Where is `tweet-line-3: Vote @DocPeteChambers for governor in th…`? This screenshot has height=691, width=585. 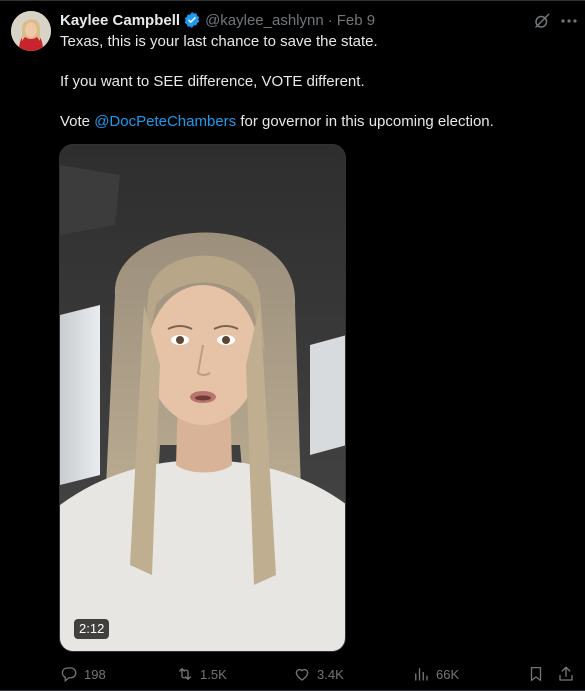
tweet-line-3: Vote @DocPeteChambers for governor in th… is located at coordinates (315, 122).